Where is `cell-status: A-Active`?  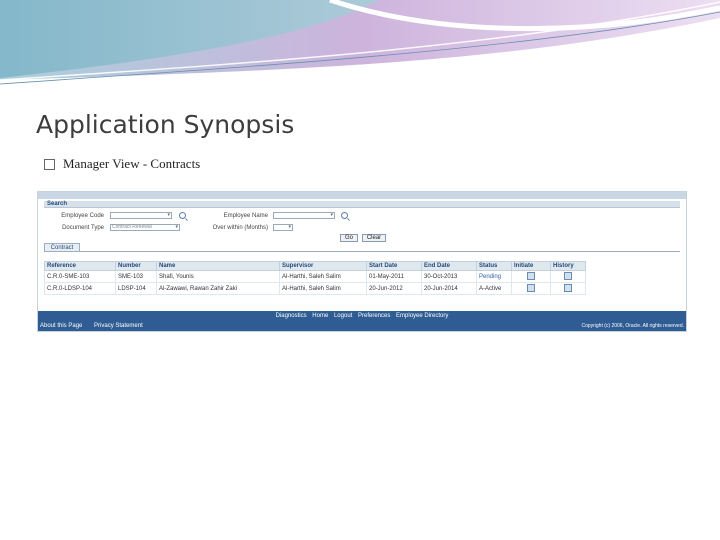 cell-status: A-Active is located at coordinates (494, 288).